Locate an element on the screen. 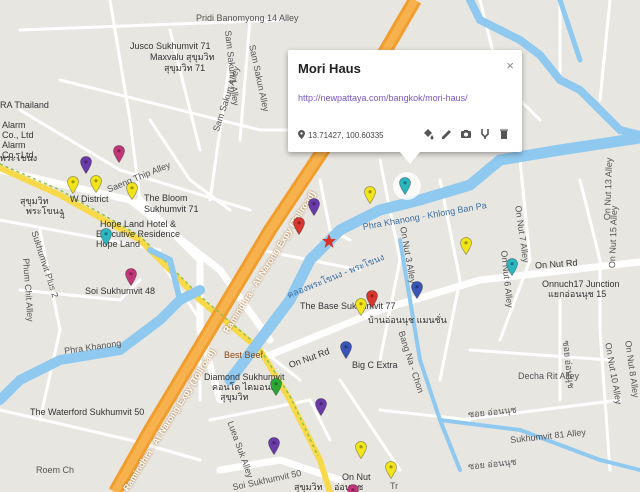 The height and width of the screenshot is (492, 640). pin-teal-selected is located at coordinates (405, 186).